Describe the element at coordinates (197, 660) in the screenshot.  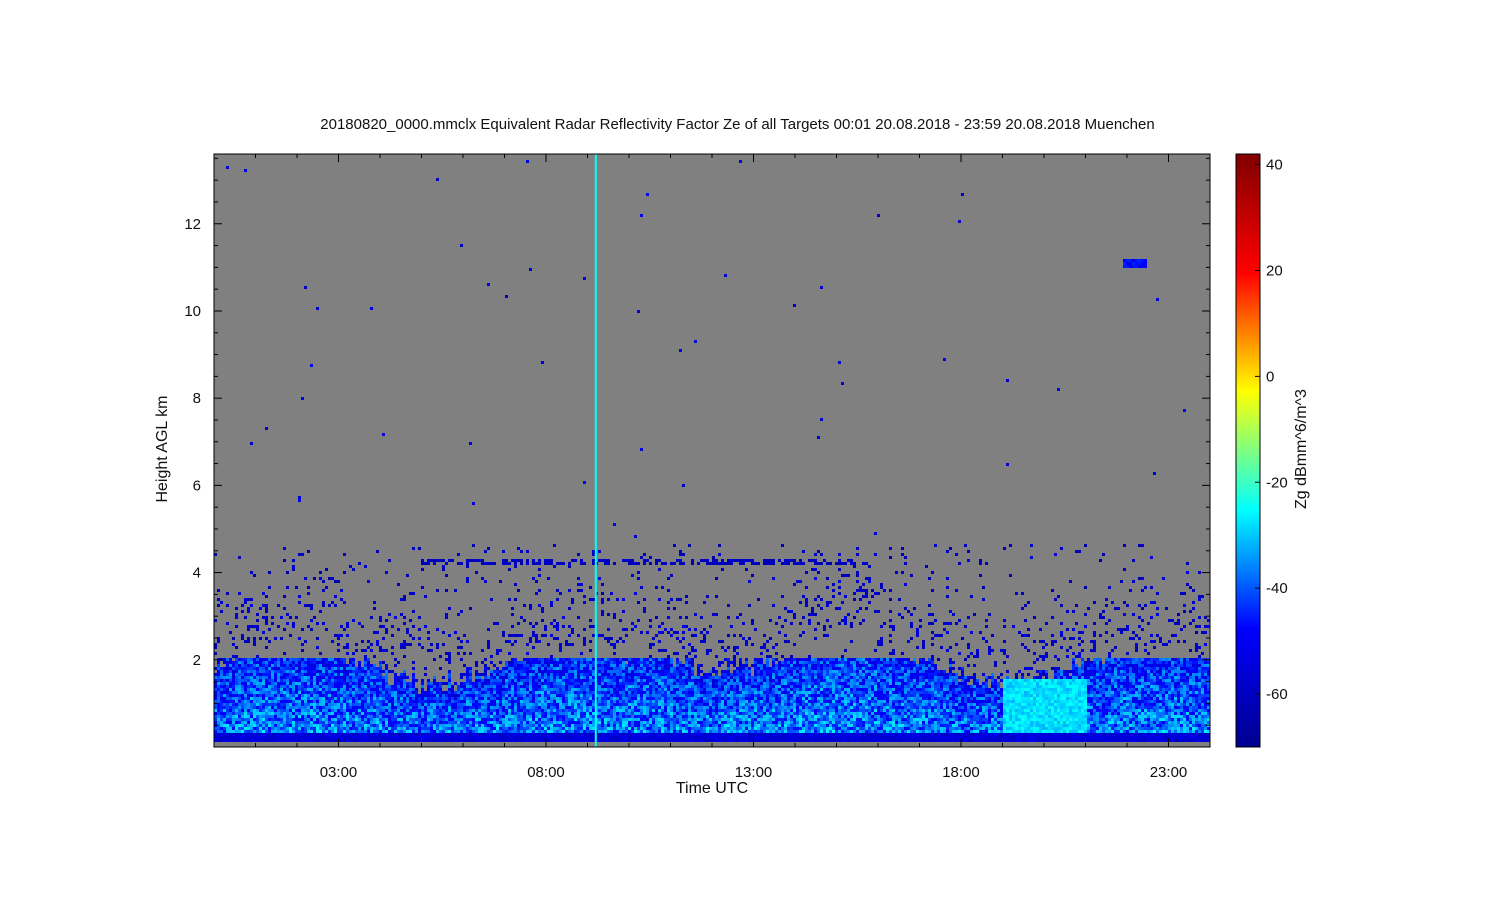
I see `y-tick-label: 2` at that location.